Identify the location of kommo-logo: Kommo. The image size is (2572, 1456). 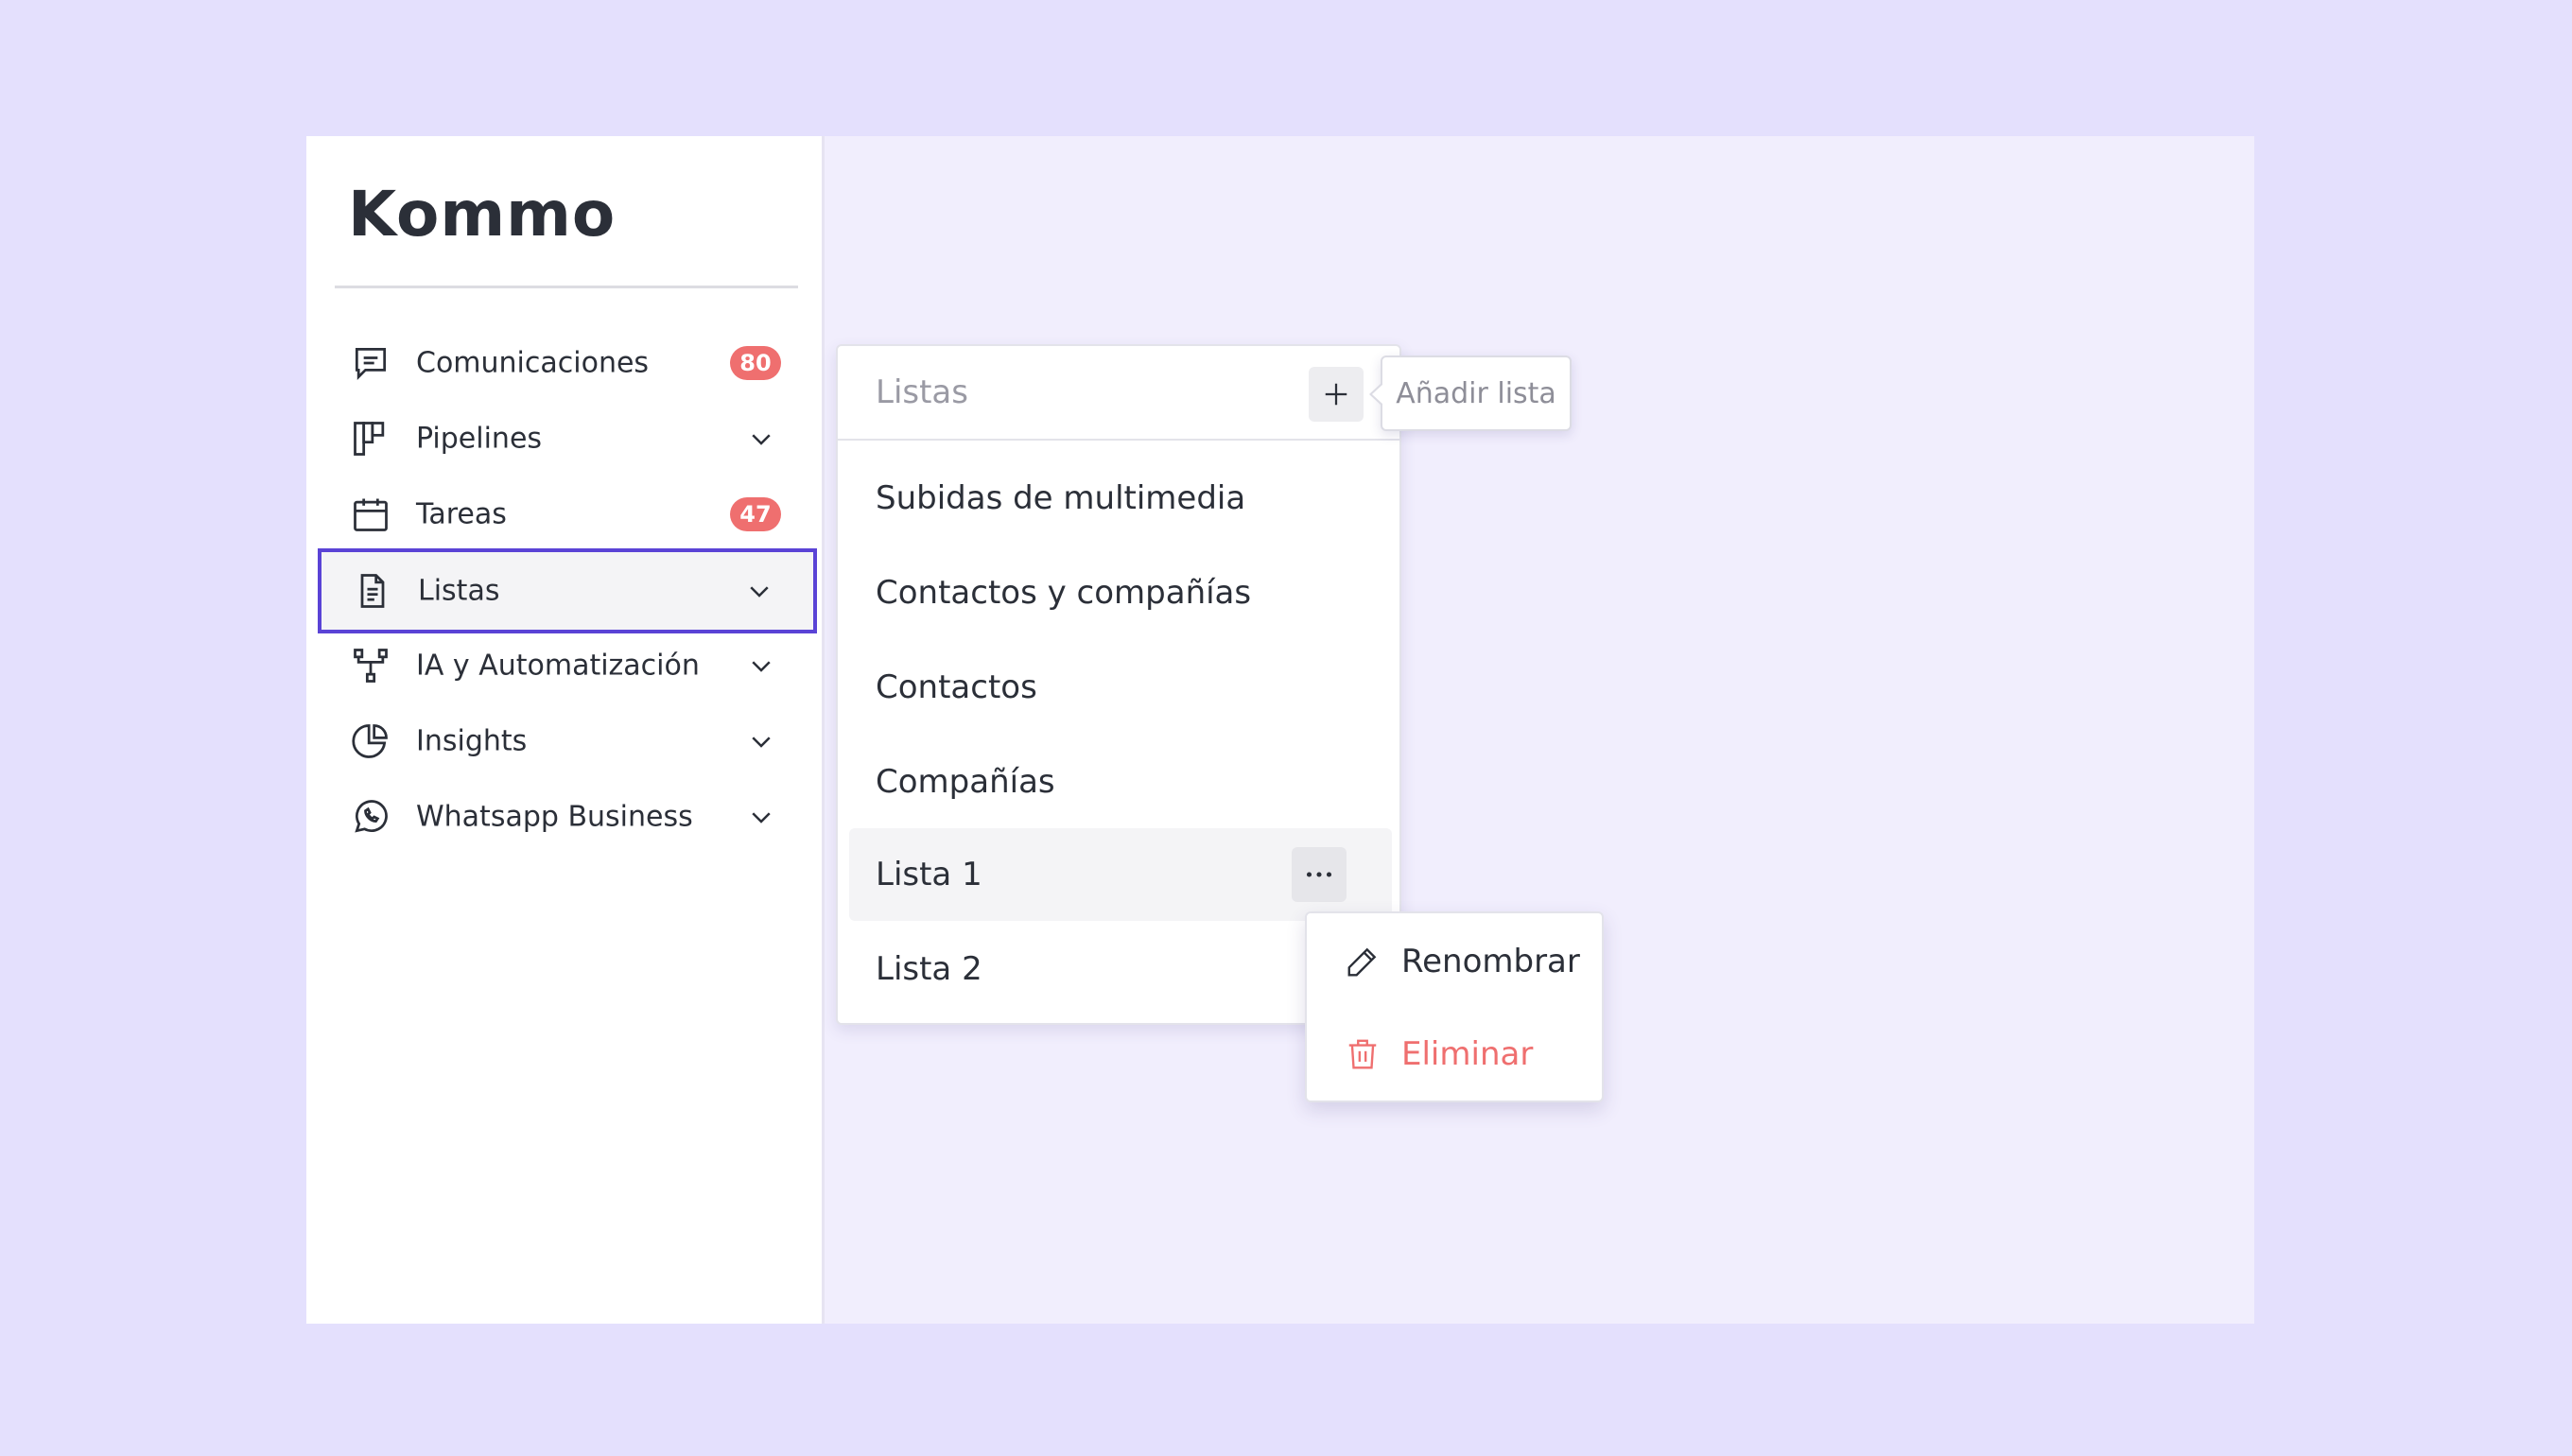
(482, 214).